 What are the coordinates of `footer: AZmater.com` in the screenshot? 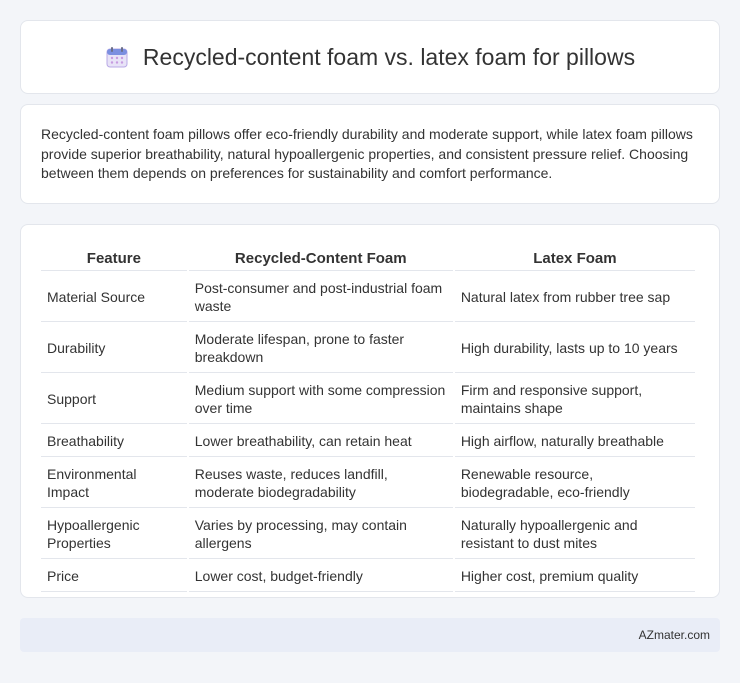 It's located at (370, 635).